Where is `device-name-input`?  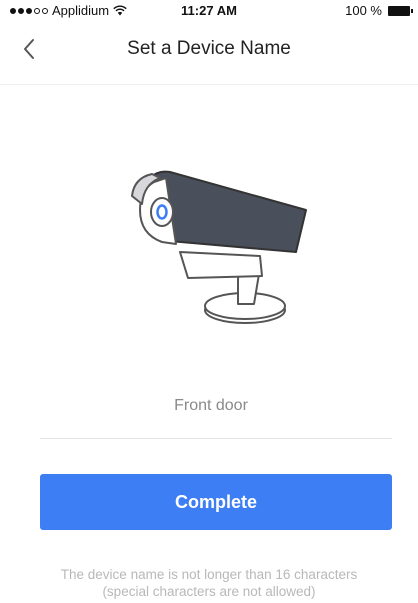 device-name-input is located at coordinates (211, 406).